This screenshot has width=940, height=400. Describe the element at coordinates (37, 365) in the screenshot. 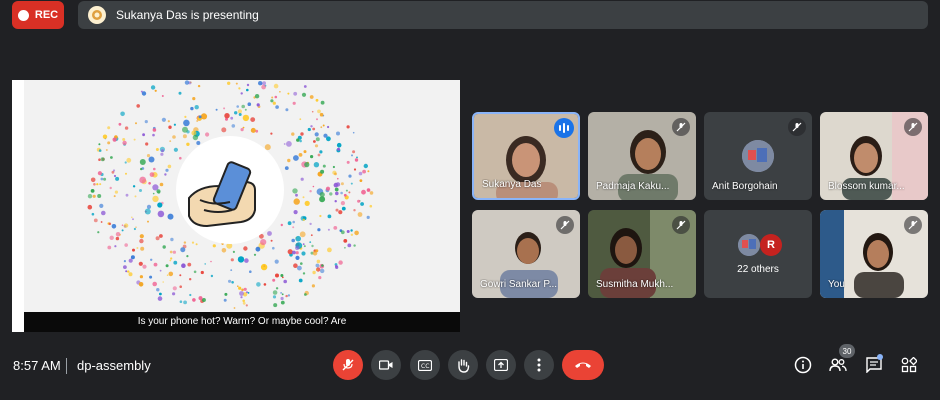

I see `clock: 8:57 AM` at that location.